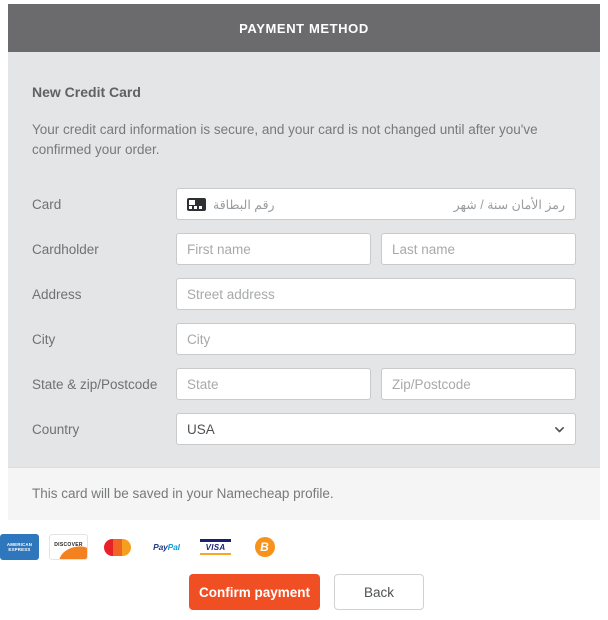  I want to click on section-title: New Credit Card, so click(86, 92).